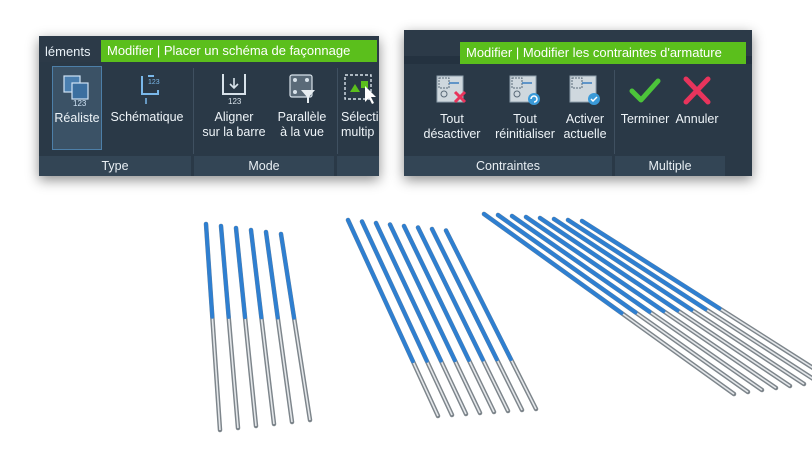  Describe the element at coordinates (525, 119) in the screenshot. I see `reset-all-line1: Tout` at that location.